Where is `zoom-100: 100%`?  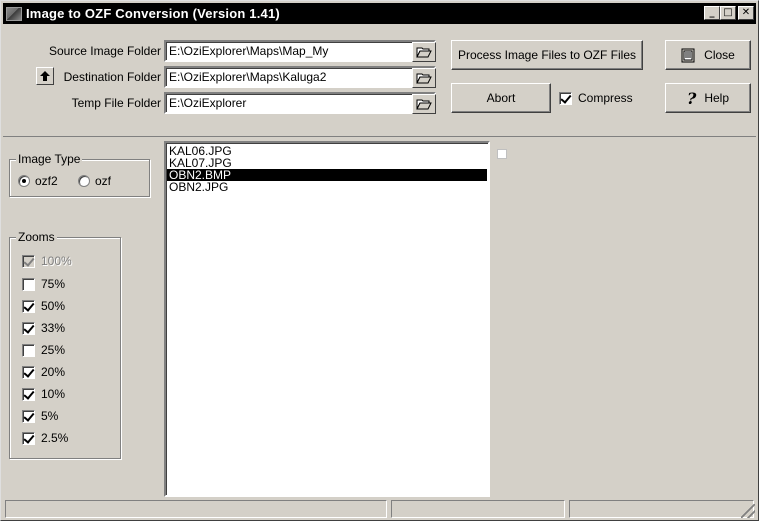 zoom-100: 100% is located at coordinates (47, 261).